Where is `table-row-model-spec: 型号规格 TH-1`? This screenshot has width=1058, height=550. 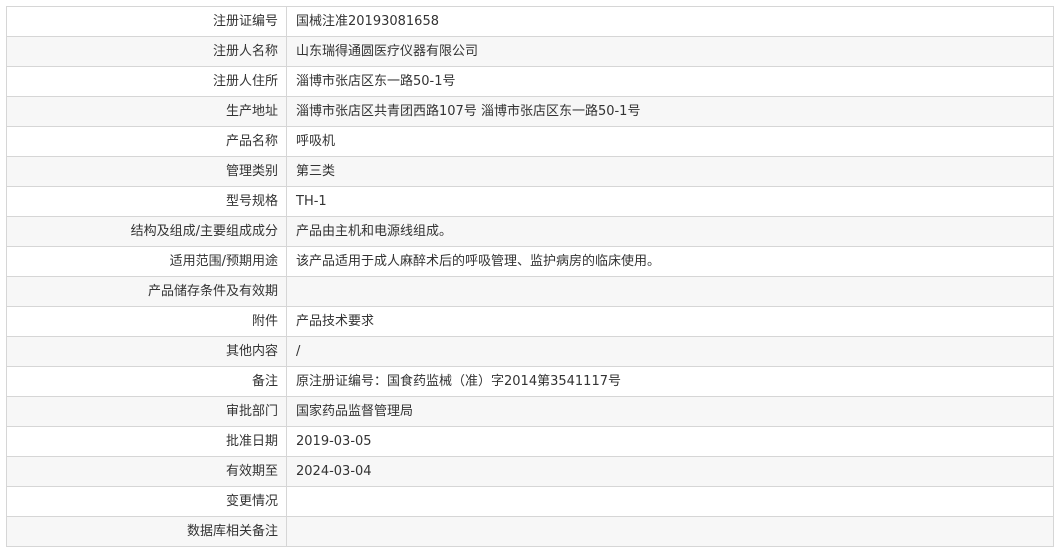
table-row-model-spec: 型号规格 TH-1 is located at coordinates (530, 201).